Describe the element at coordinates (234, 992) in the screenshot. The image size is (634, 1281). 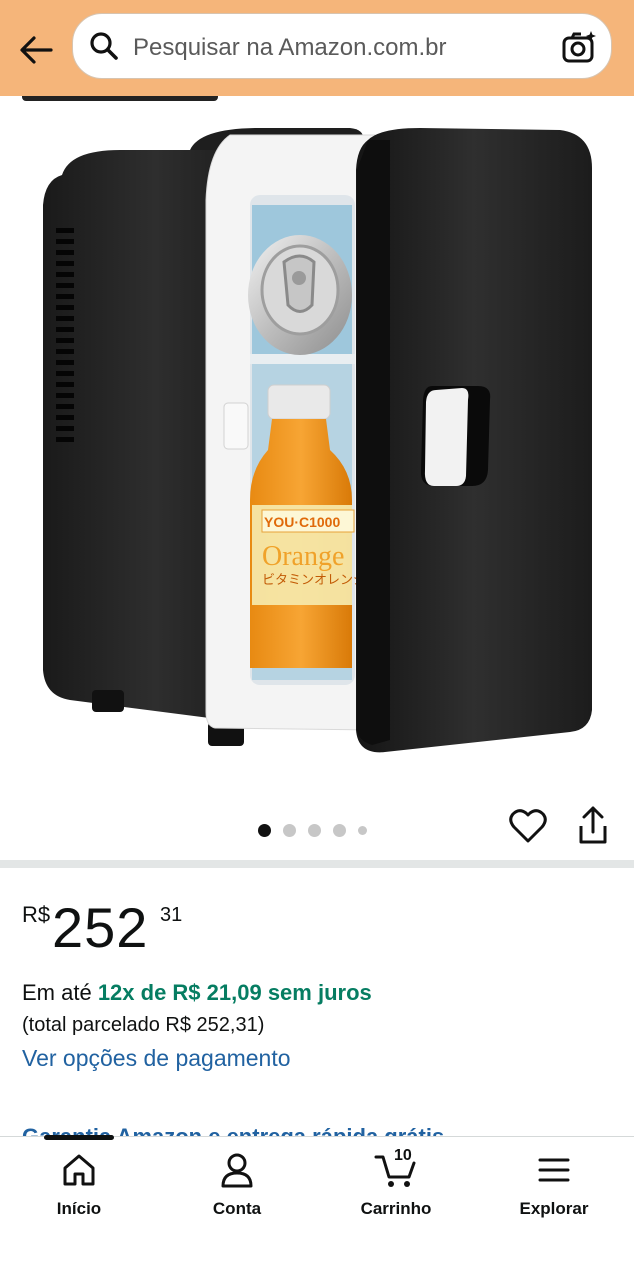
I see `installment-highlight: 12x de R$ 21,09 sem juros` at that location.